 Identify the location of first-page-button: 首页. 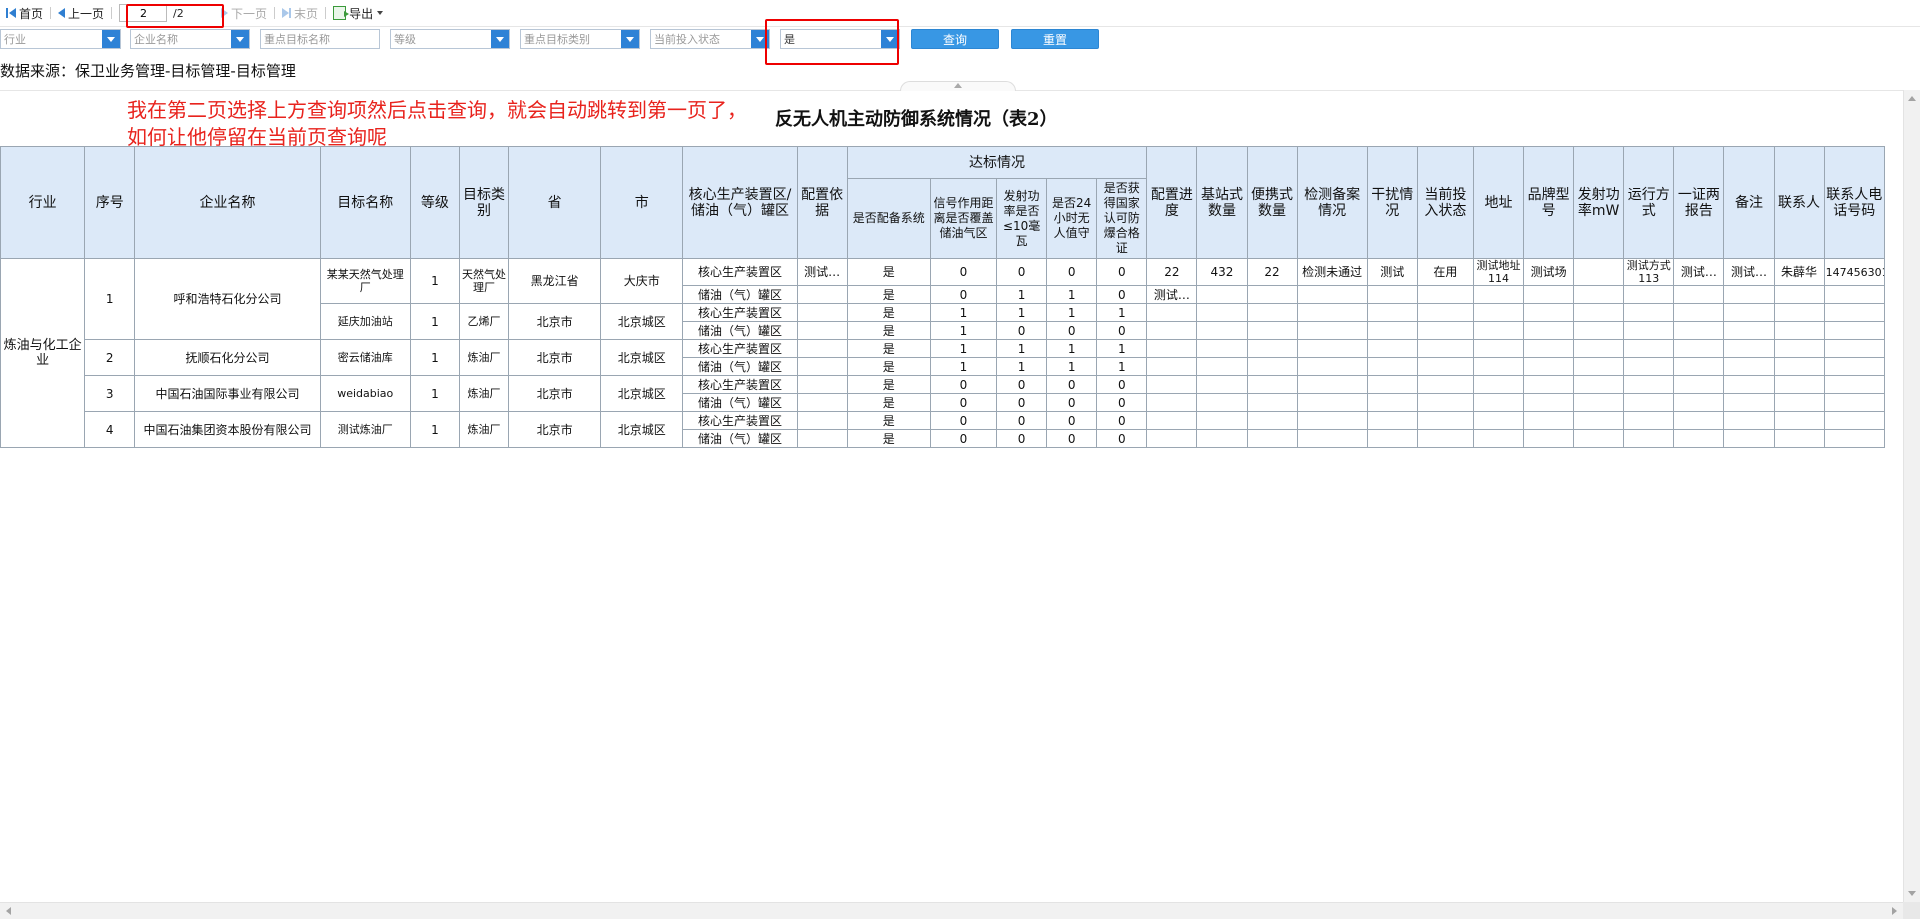
(24, 13).